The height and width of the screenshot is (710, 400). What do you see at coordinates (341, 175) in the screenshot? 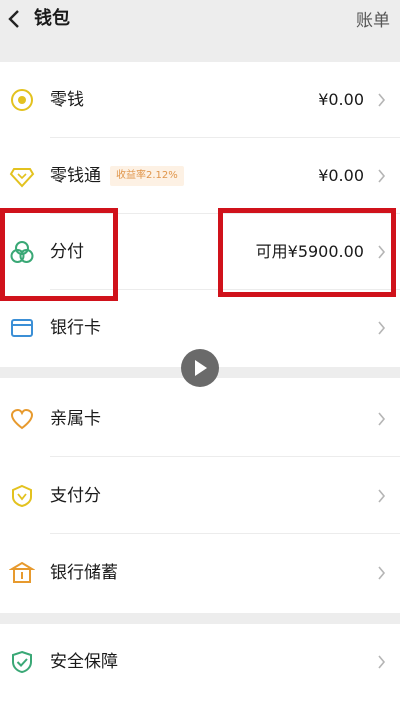
I see `change-plus-balance: ¥0.00` at bounding box center [341, 175].